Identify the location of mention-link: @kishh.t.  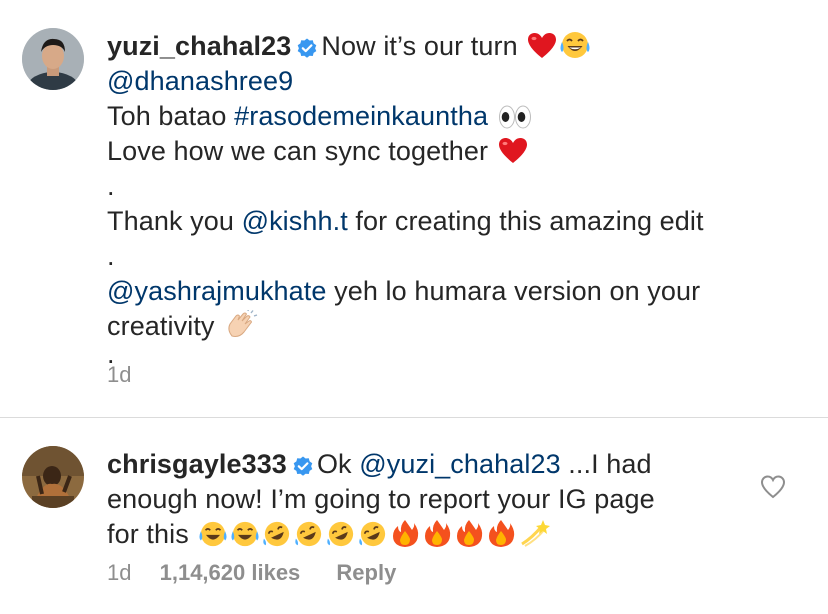
(295, 221).